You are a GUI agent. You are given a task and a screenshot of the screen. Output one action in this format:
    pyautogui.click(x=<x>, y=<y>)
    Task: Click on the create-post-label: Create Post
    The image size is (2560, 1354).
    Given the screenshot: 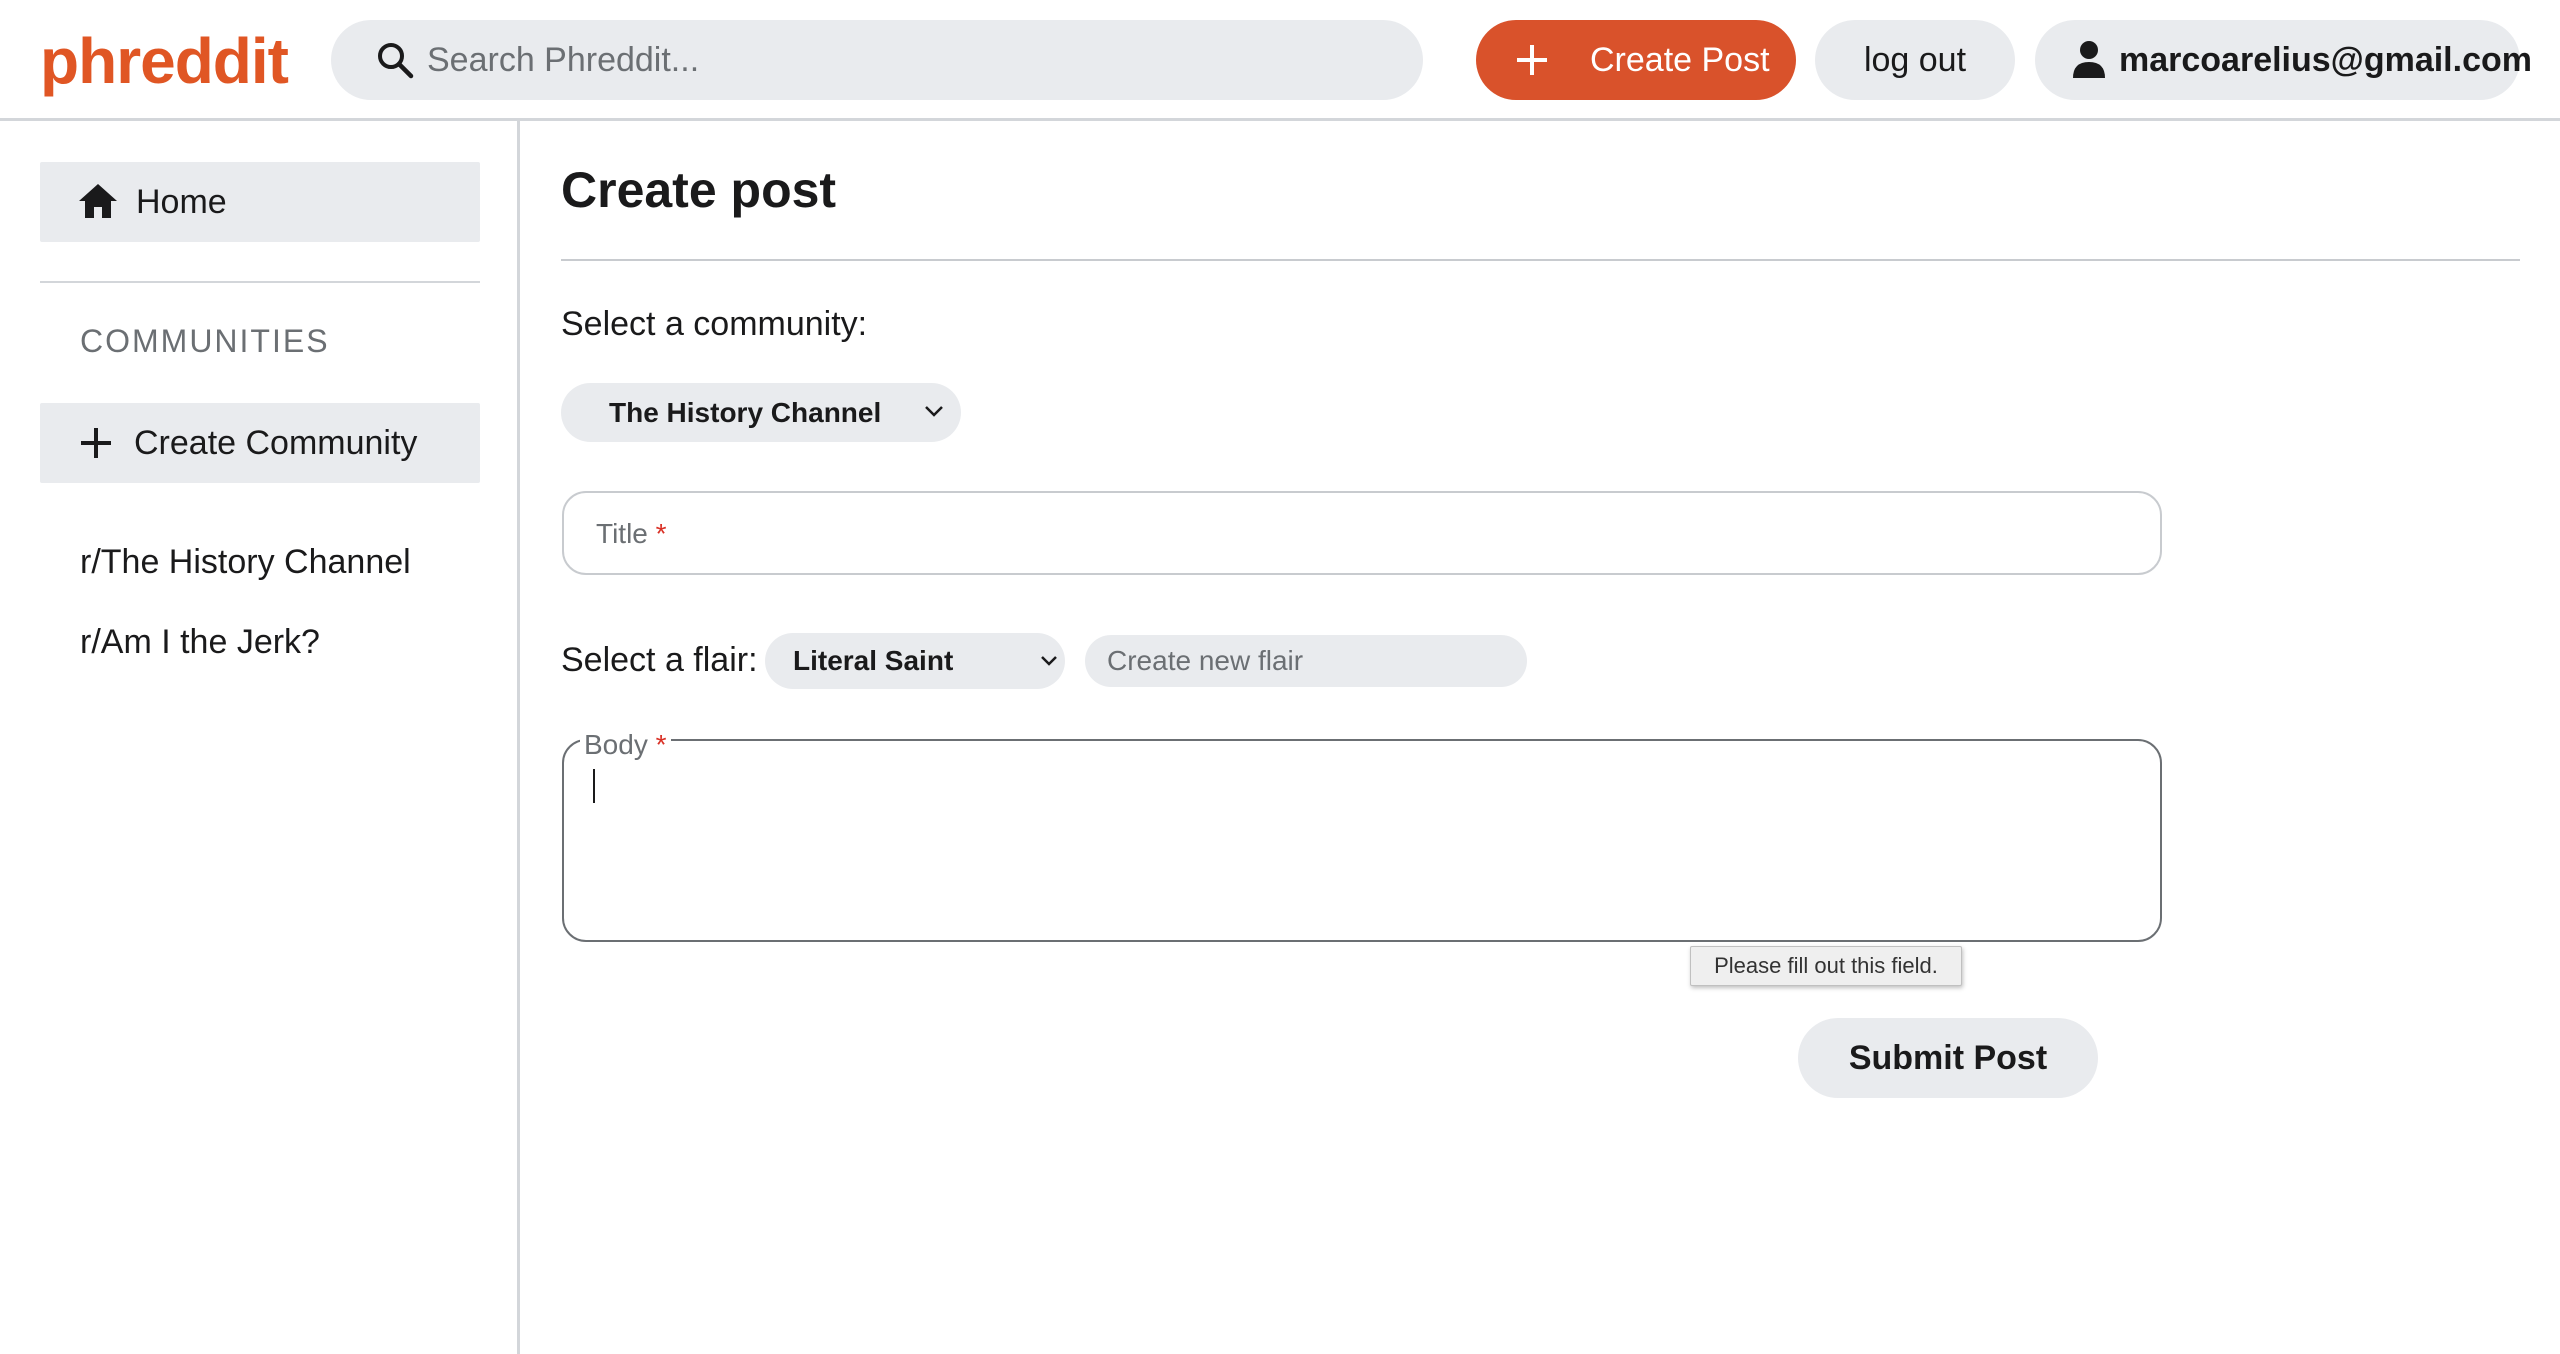 What is the action you would take?
    pyautogui.click(x=1680, y=60)
    